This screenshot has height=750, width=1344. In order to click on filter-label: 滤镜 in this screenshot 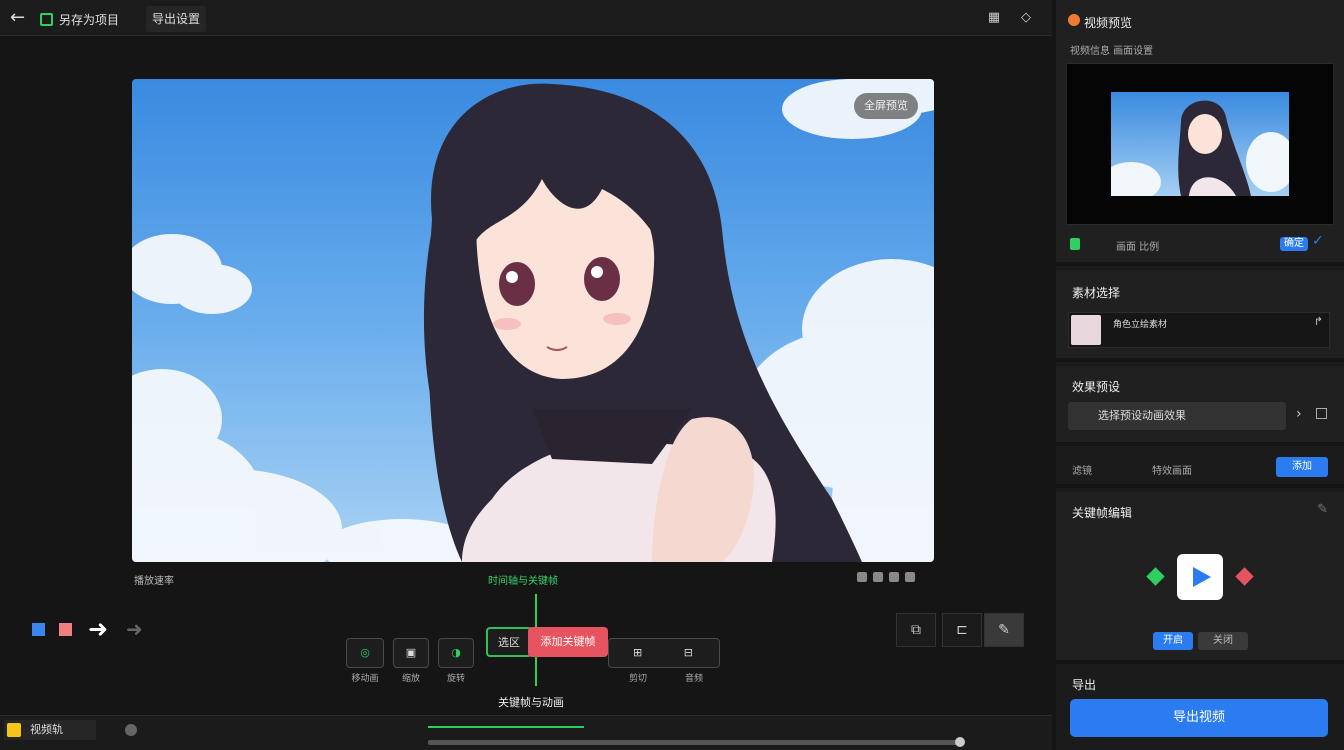, I will do `click(1082, 469)`.